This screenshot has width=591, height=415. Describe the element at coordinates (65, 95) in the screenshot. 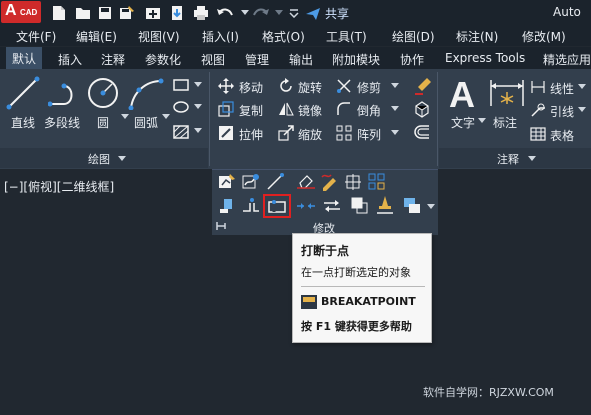

I see `polyline-tool-icon` at that location.